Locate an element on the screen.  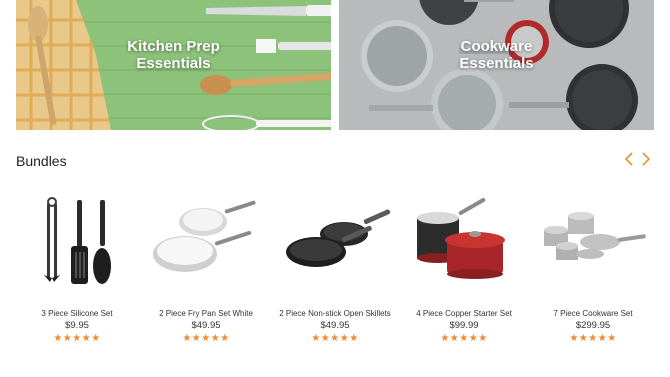
kitchen-prep-title-line2: Essentials is located at coordinates (173, 63).